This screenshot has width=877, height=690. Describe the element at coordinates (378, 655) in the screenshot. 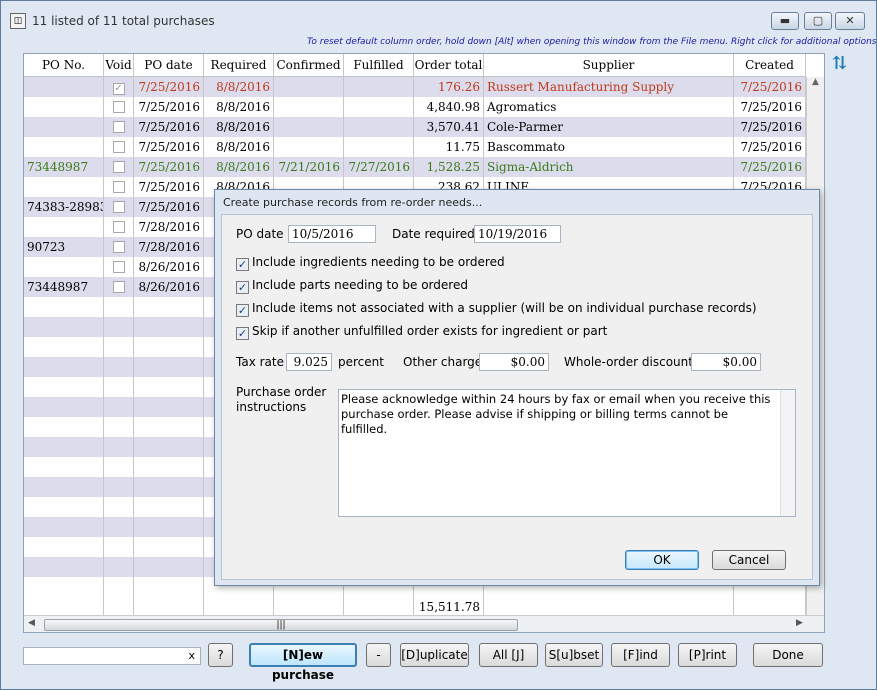

I see `remove-button: -` at that location.